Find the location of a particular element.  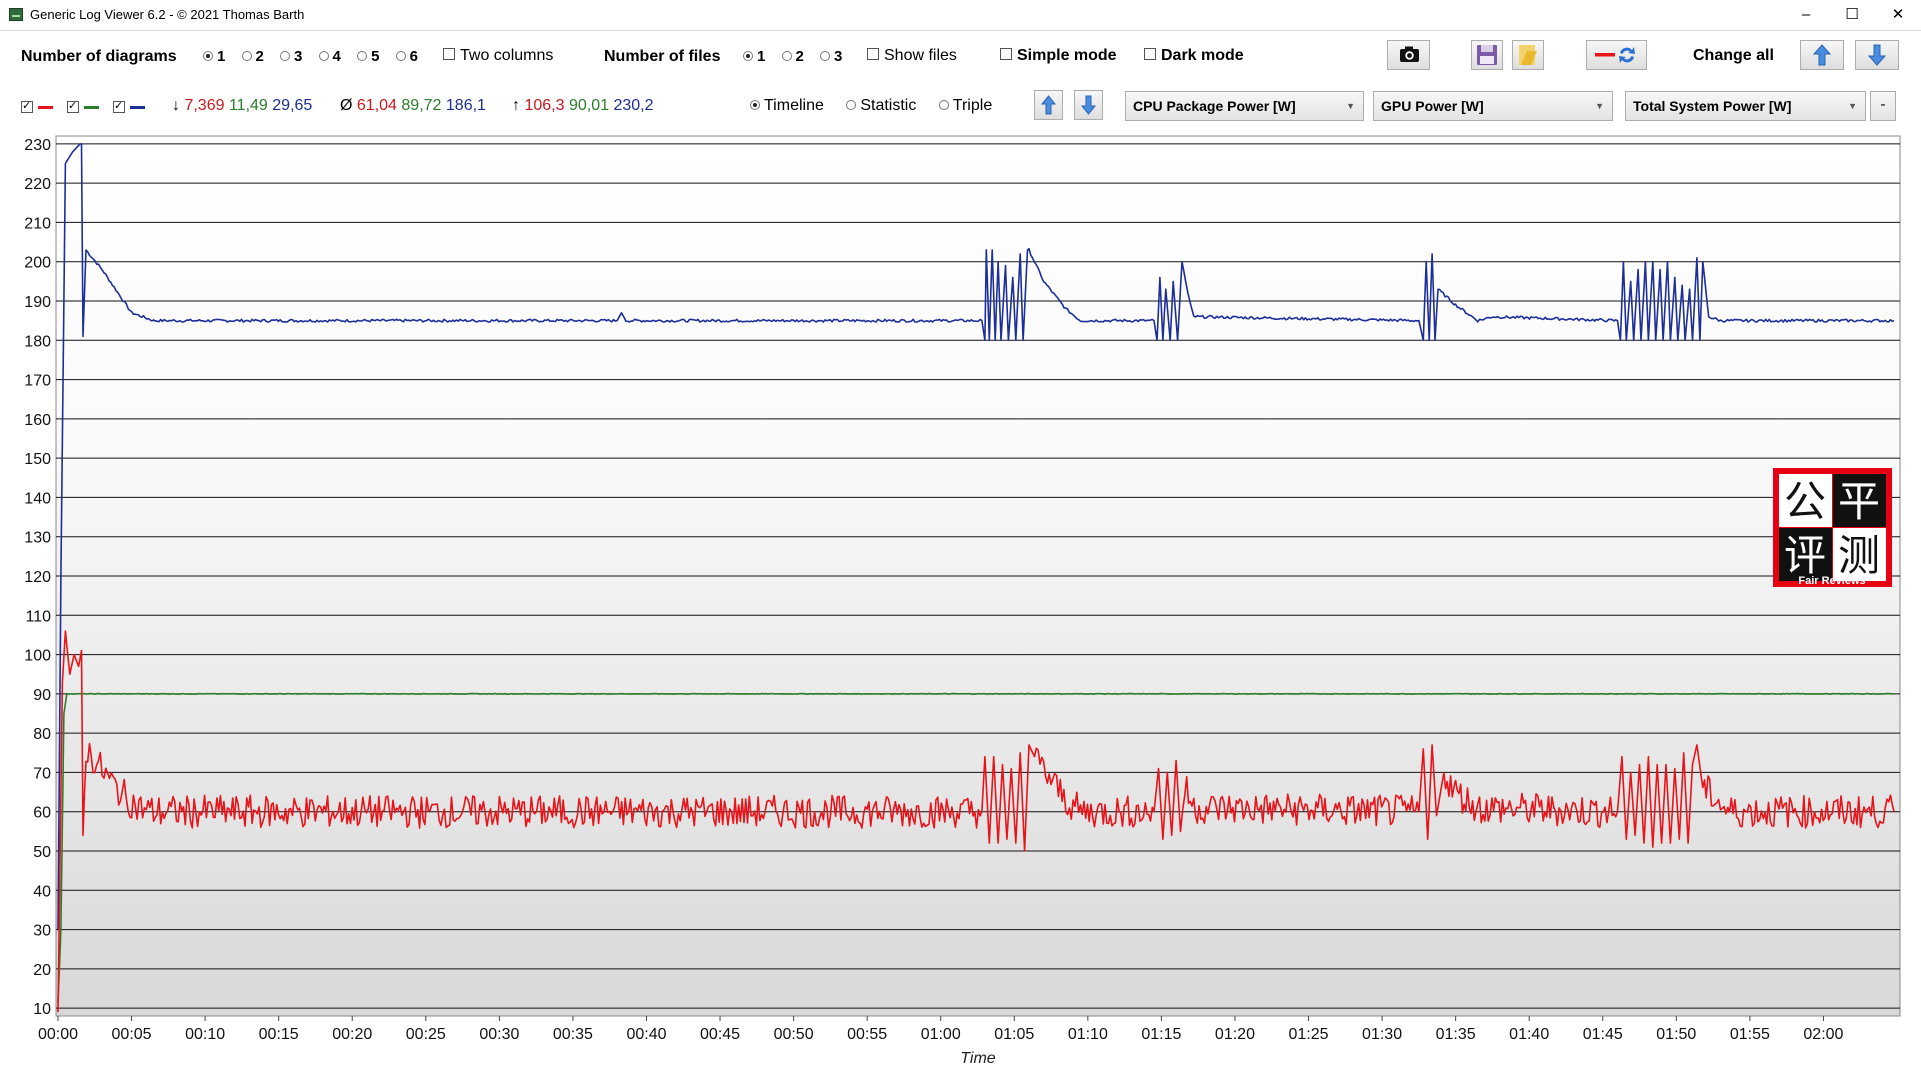

move-all-up-button is located at coordinates (1822, 55).